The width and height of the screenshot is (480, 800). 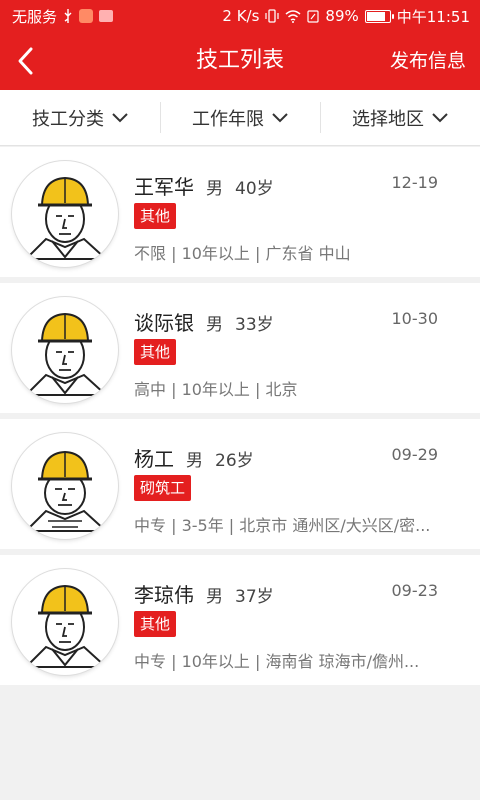 I want to click on message-notification-icon, so click(x=106, y=16).